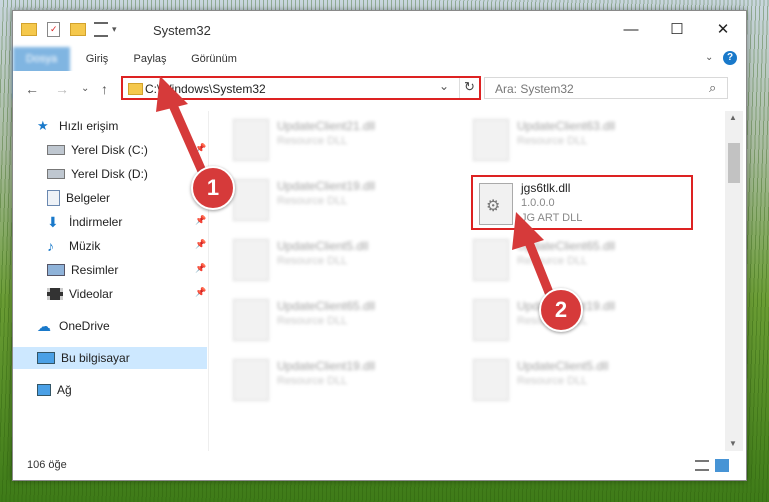 The height and width of the screenshot is (502, 769). Describe the element at coordinates (534, 258) in the screenshot. I see `arrow-to-dll-file` at that location.